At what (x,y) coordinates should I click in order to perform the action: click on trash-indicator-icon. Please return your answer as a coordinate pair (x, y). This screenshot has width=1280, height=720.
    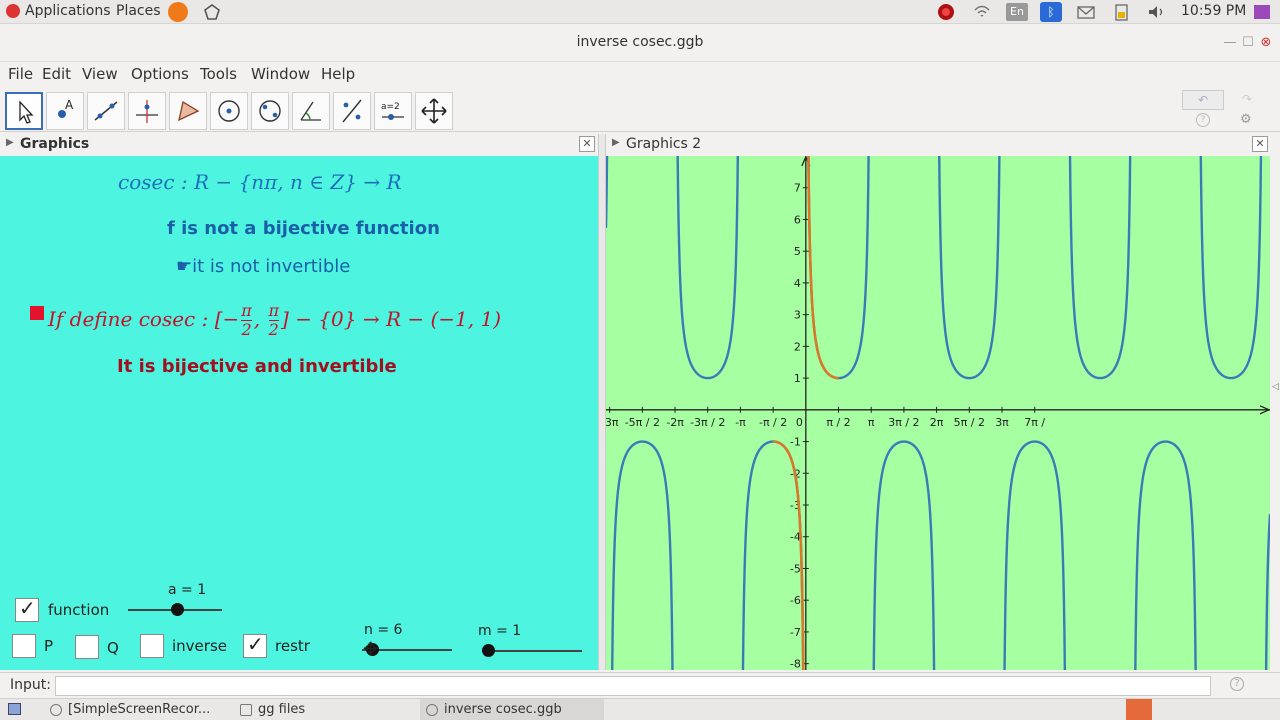
    Looking at the image, I should click on (1139, 709).